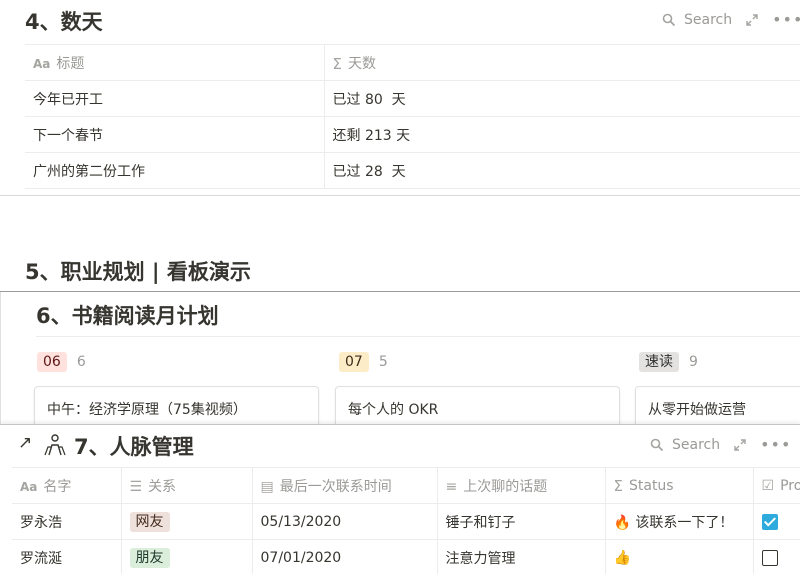 This screenshot has width=800, height=574. I want to click on career-board-title: 5、职业规划 | 看板演示, so click(138, 272).